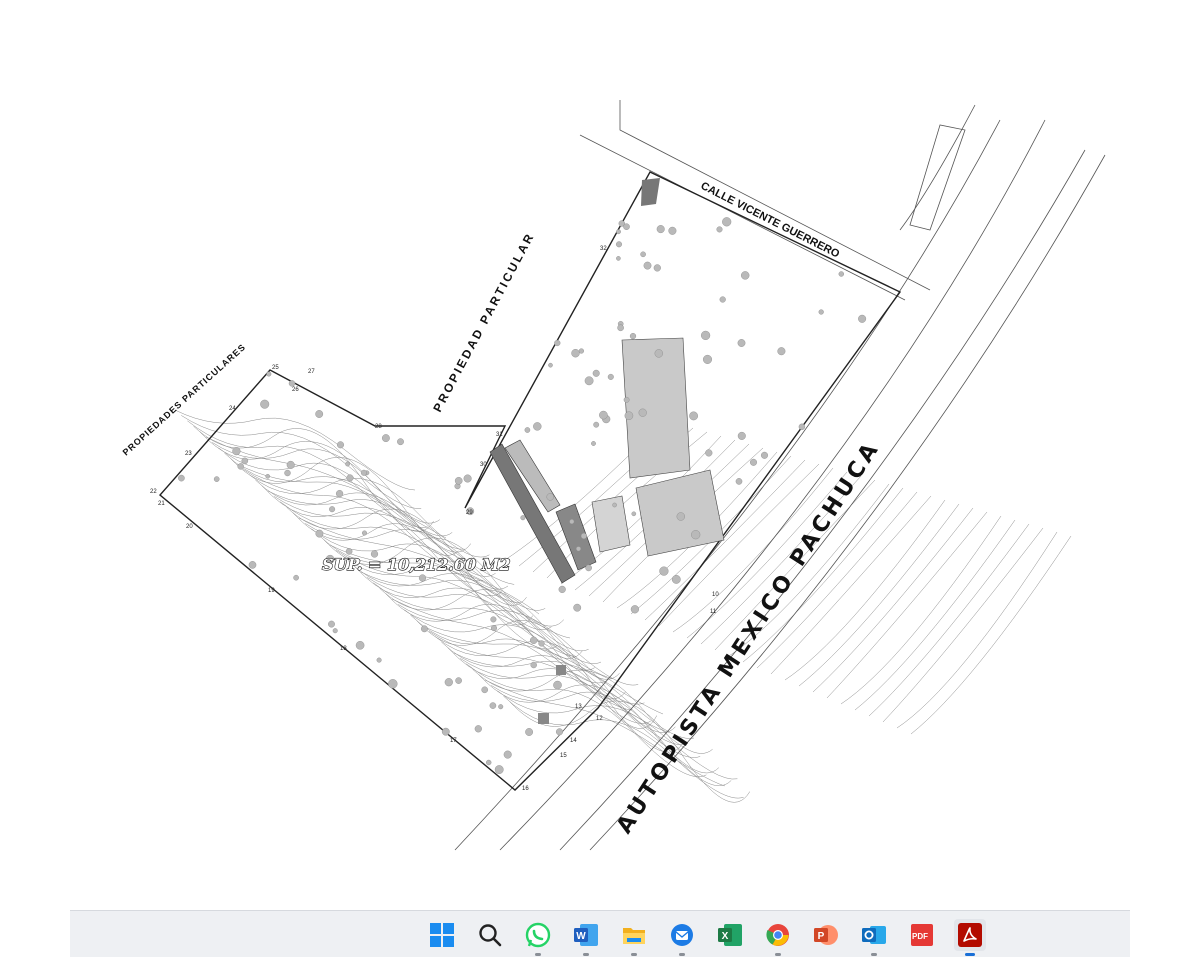 This screenshot has width=1200, height=957. I want to click on whatsapp-icon, so click(538, 935).